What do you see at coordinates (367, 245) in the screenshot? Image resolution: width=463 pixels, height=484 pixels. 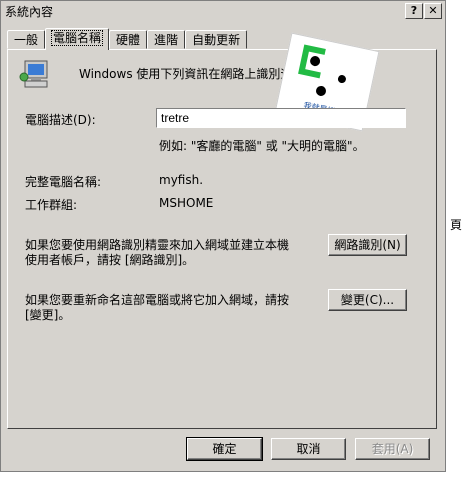 I see `network-id-button: 網路識別(N)` at bounding box center [367, 245].